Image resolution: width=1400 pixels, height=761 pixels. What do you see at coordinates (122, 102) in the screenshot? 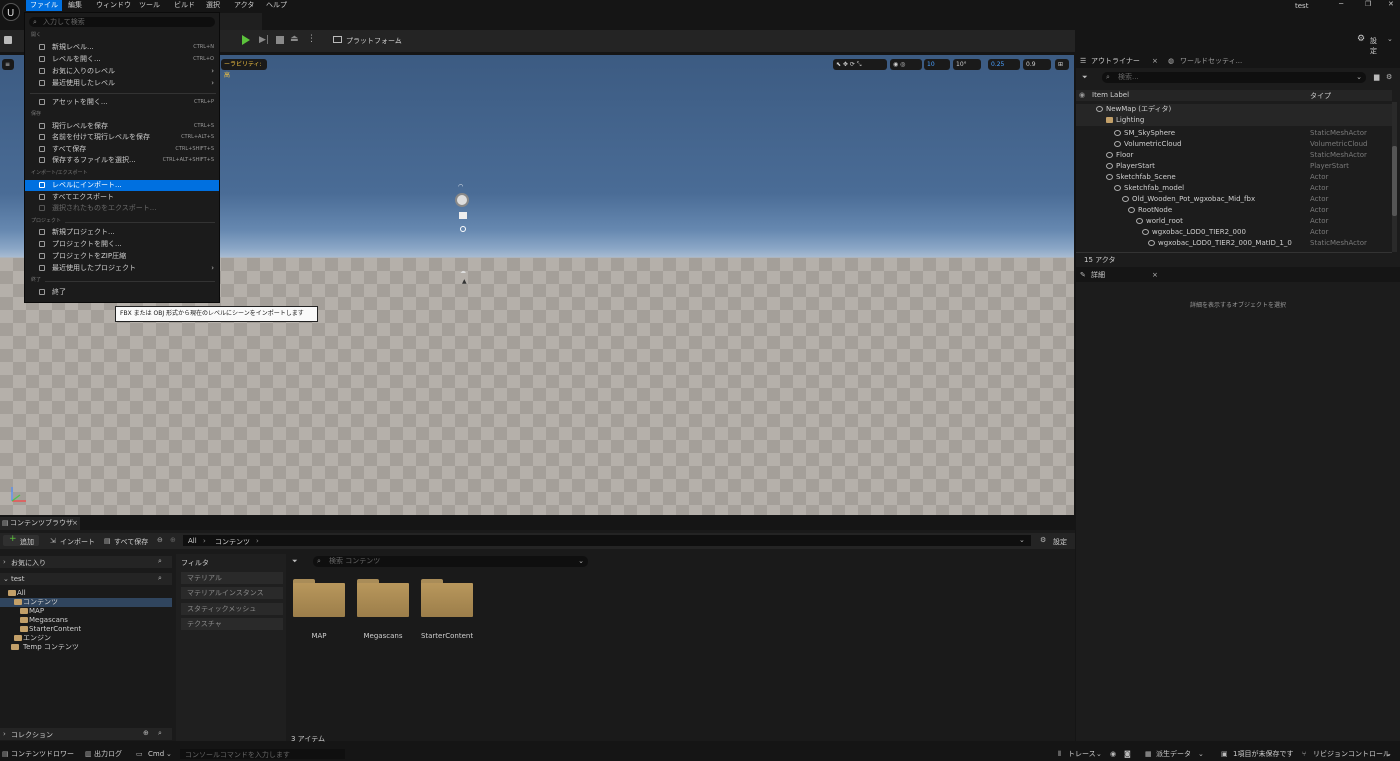
I see `menu-item-open-asset: アセットを開く... CTRL+P` at bounding box center [122, 102].